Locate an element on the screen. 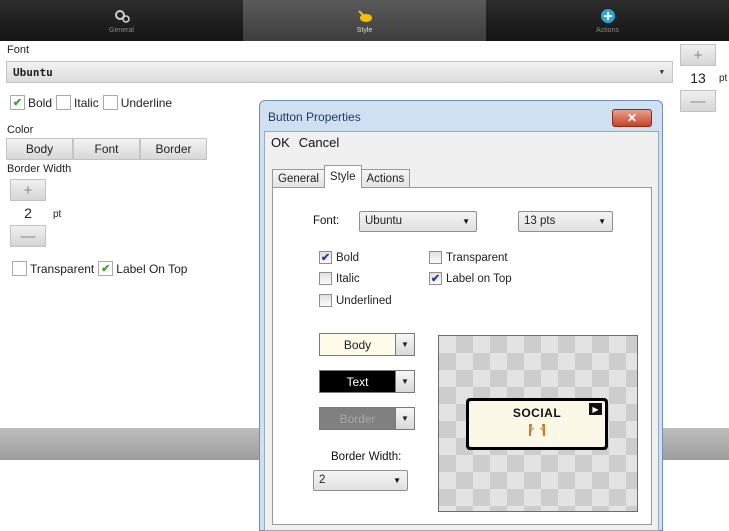  cancel-menu-item: Cancel is located at coordinates (319, 142).